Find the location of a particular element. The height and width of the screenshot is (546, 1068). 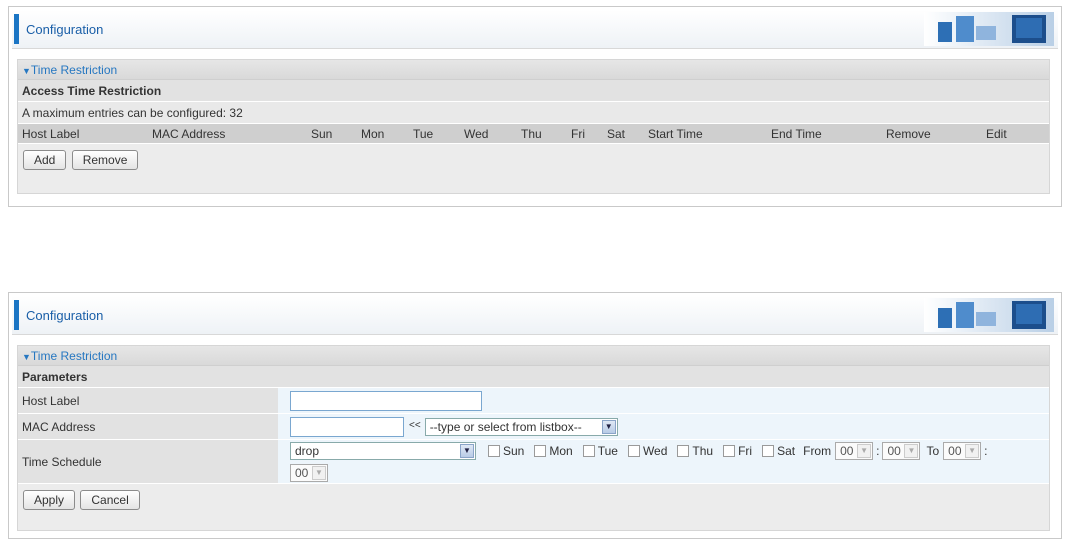

fri-label: Fri is located at coordinates (745, 450).